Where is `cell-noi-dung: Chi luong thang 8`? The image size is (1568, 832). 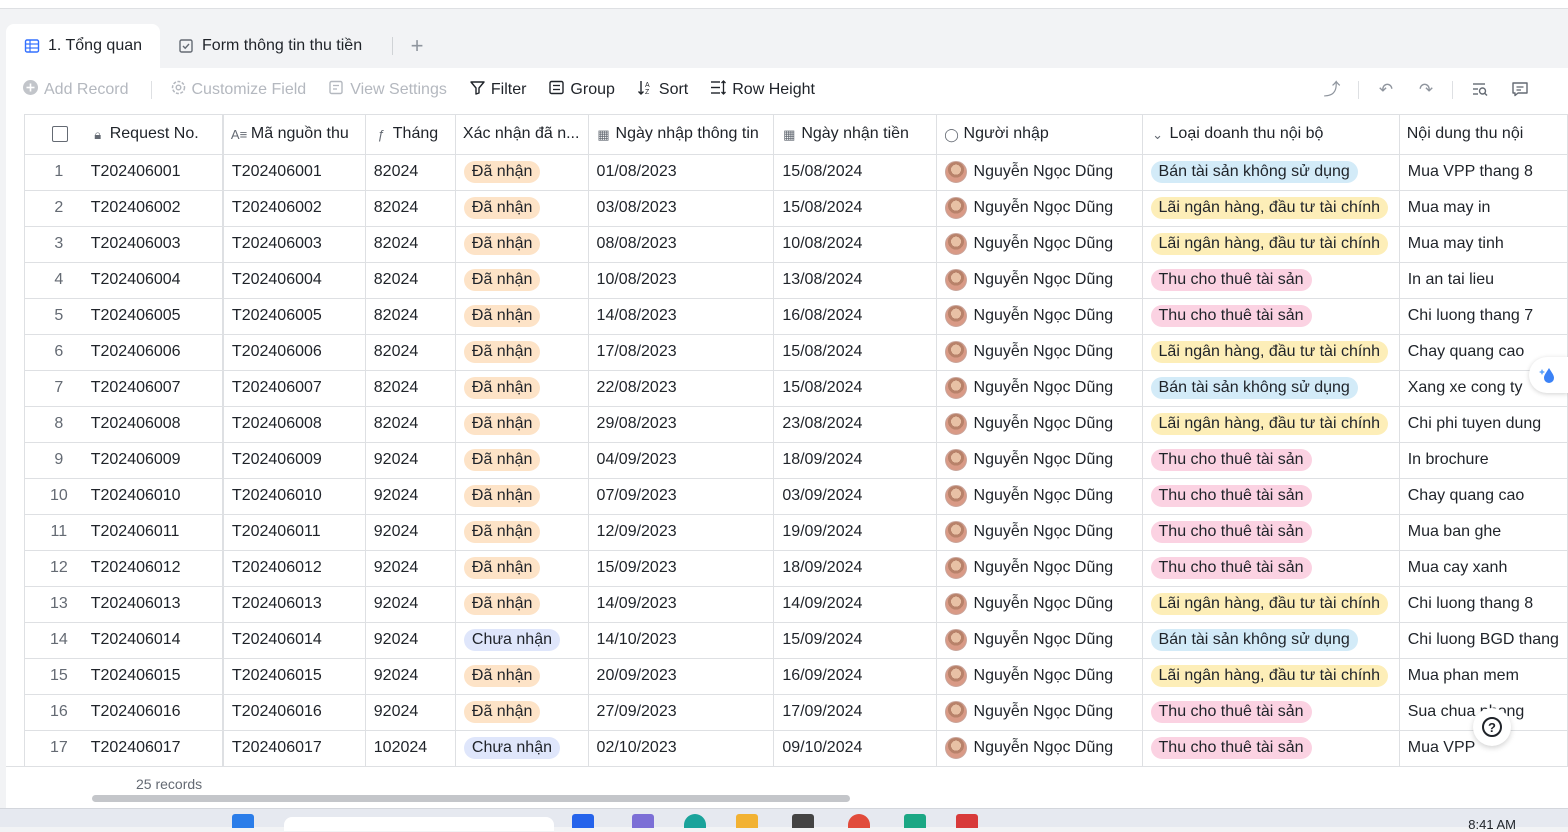
cell-noi-dung: Chi luong thang 8 is located at coordinates (1483, 604).